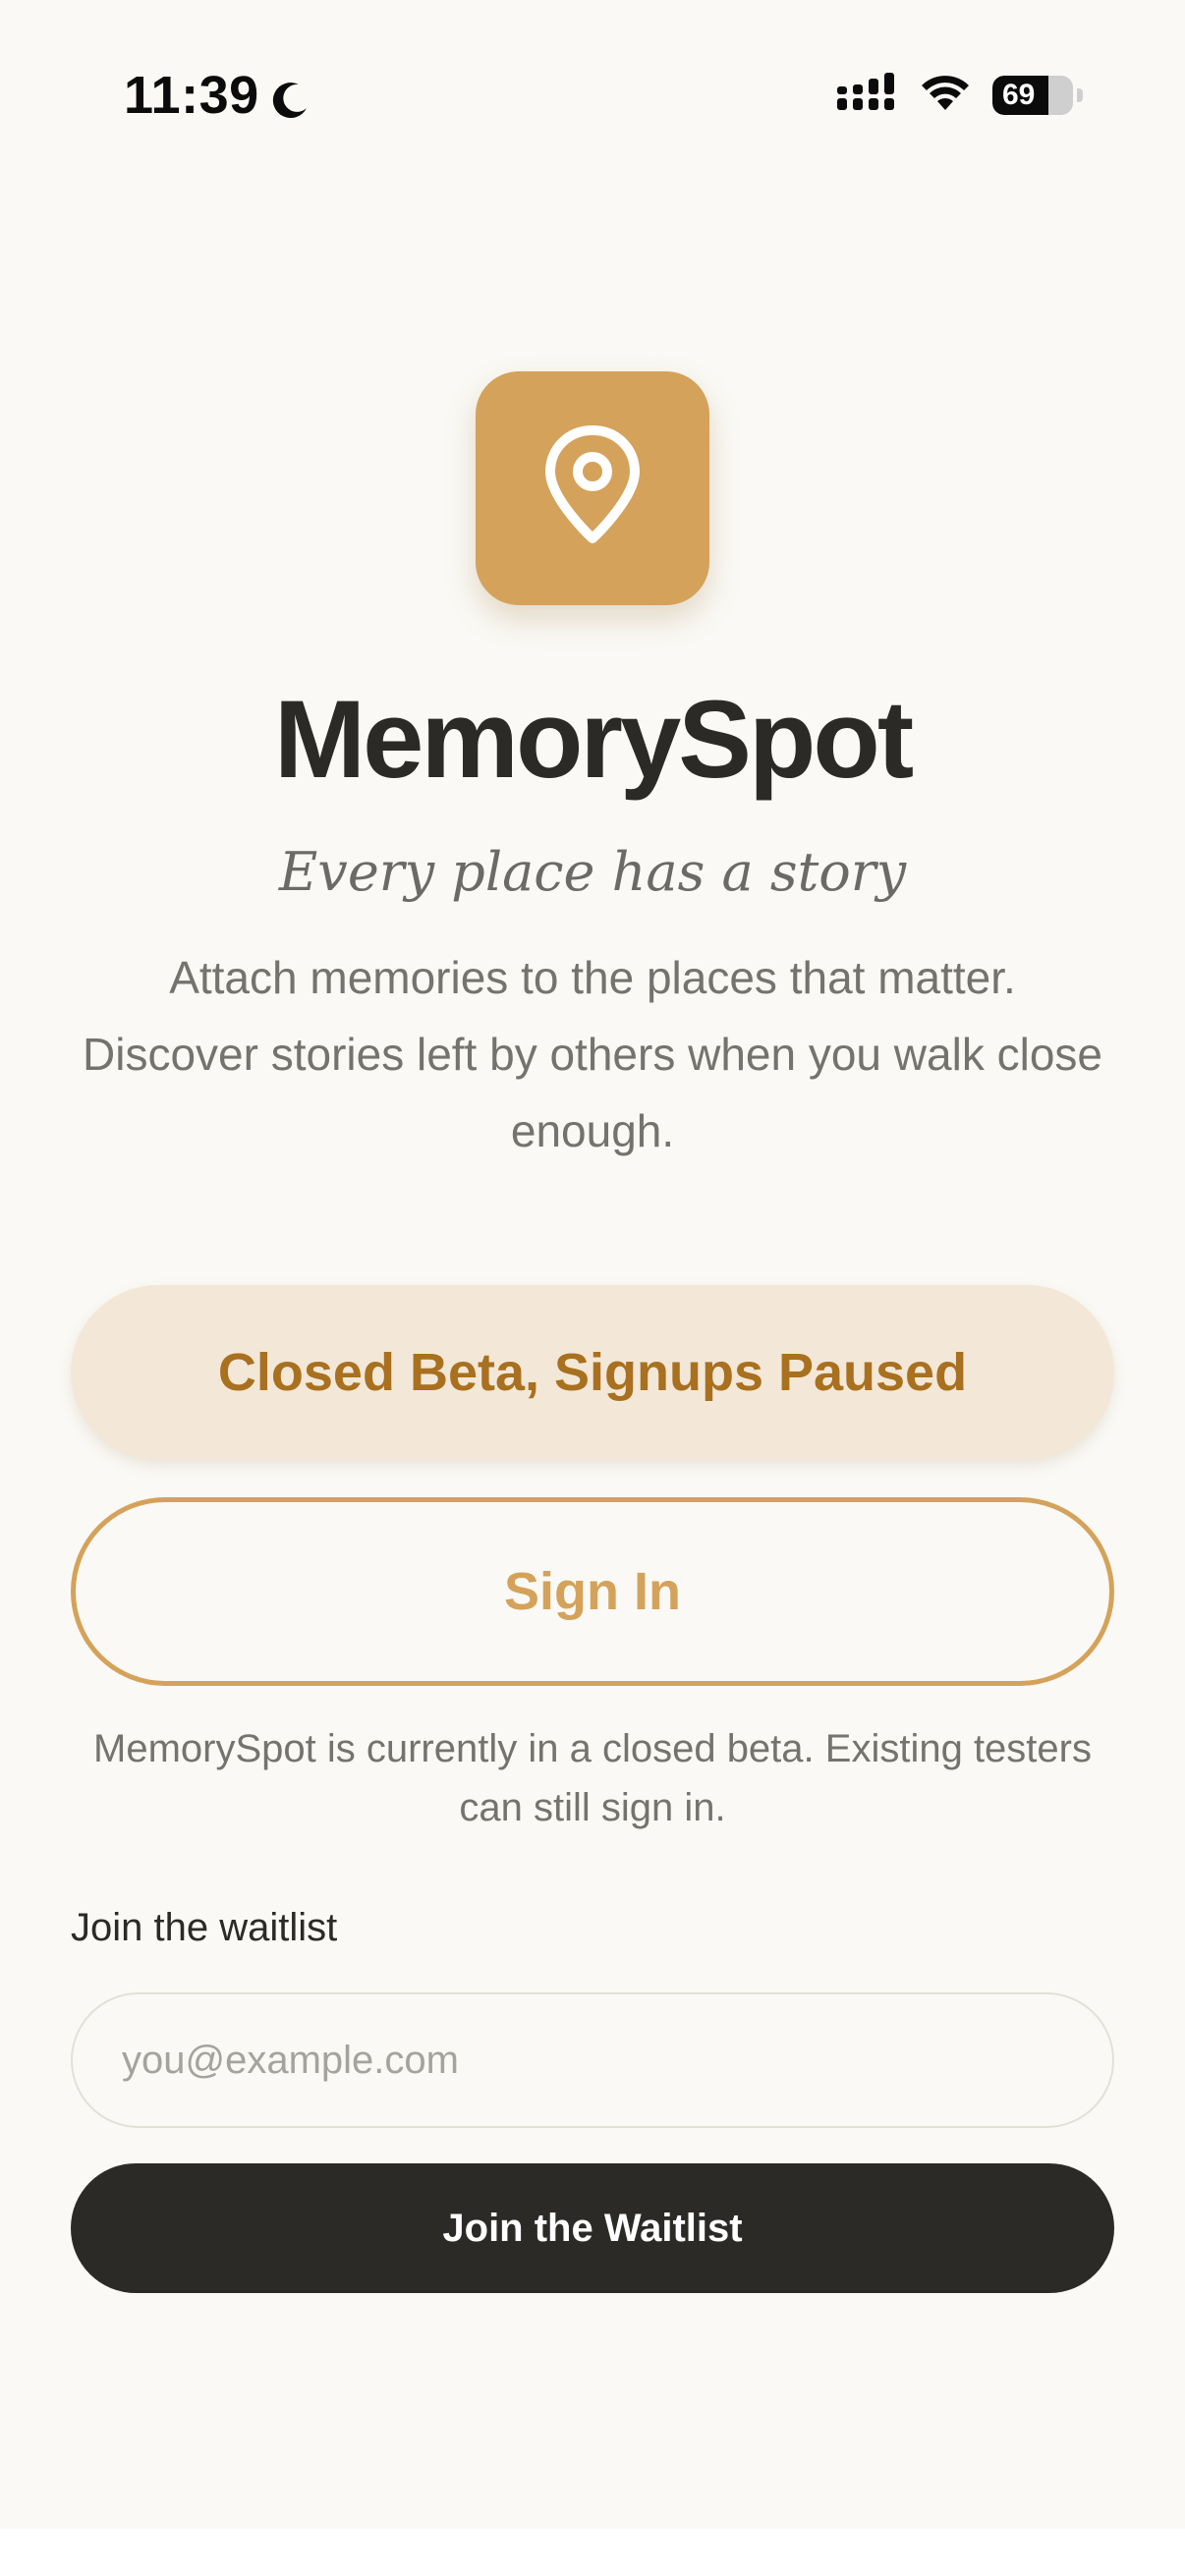 This screenshot has width=1185, height=2576. Describe the element at coordinates (592, 2060) in the screenshot. I see `waitlist-email-input` at that location.